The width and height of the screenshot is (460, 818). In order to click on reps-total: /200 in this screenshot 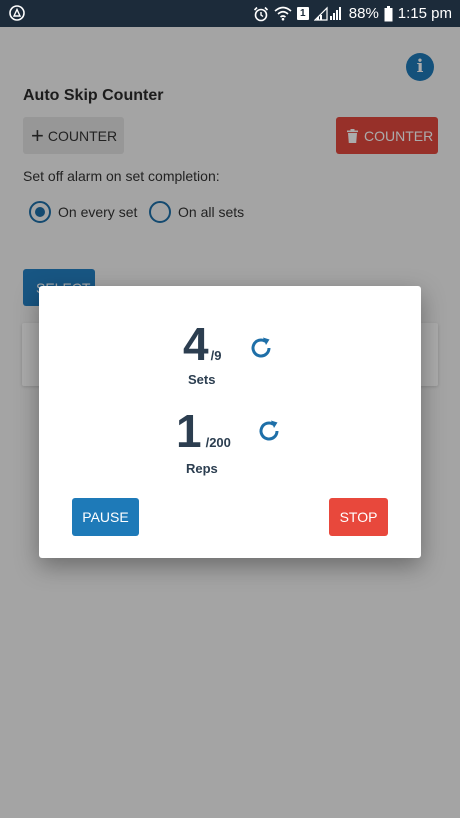, I will do `click(218, 442)`.